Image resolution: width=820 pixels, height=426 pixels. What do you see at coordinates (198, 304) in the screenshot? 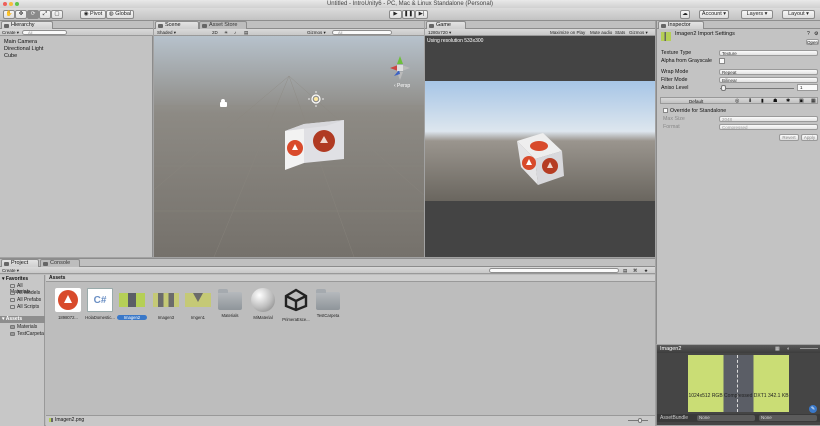
I see `asset-item: Imgen1` at bounding box center [198, 304].